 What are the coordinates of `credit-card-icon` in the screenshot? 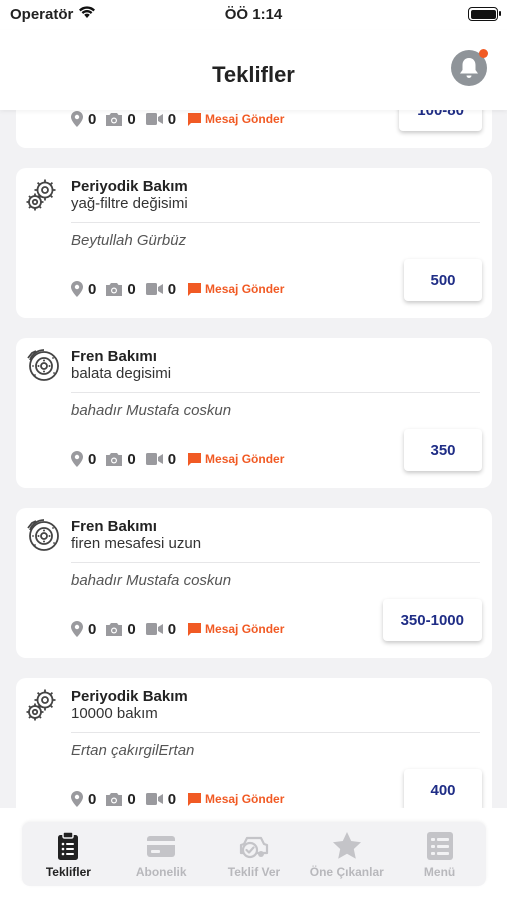 It's located at (161, 846).